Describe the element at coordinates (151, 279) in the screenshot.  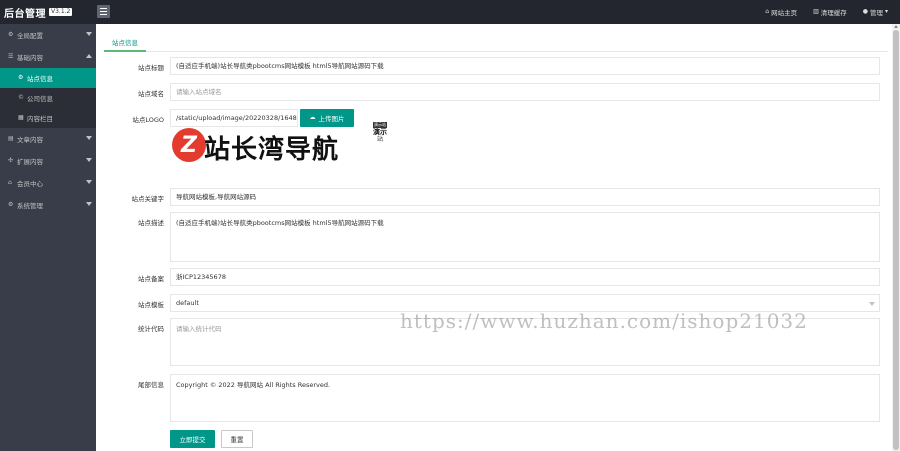
I see `icp-label: 站点备案` at that location.